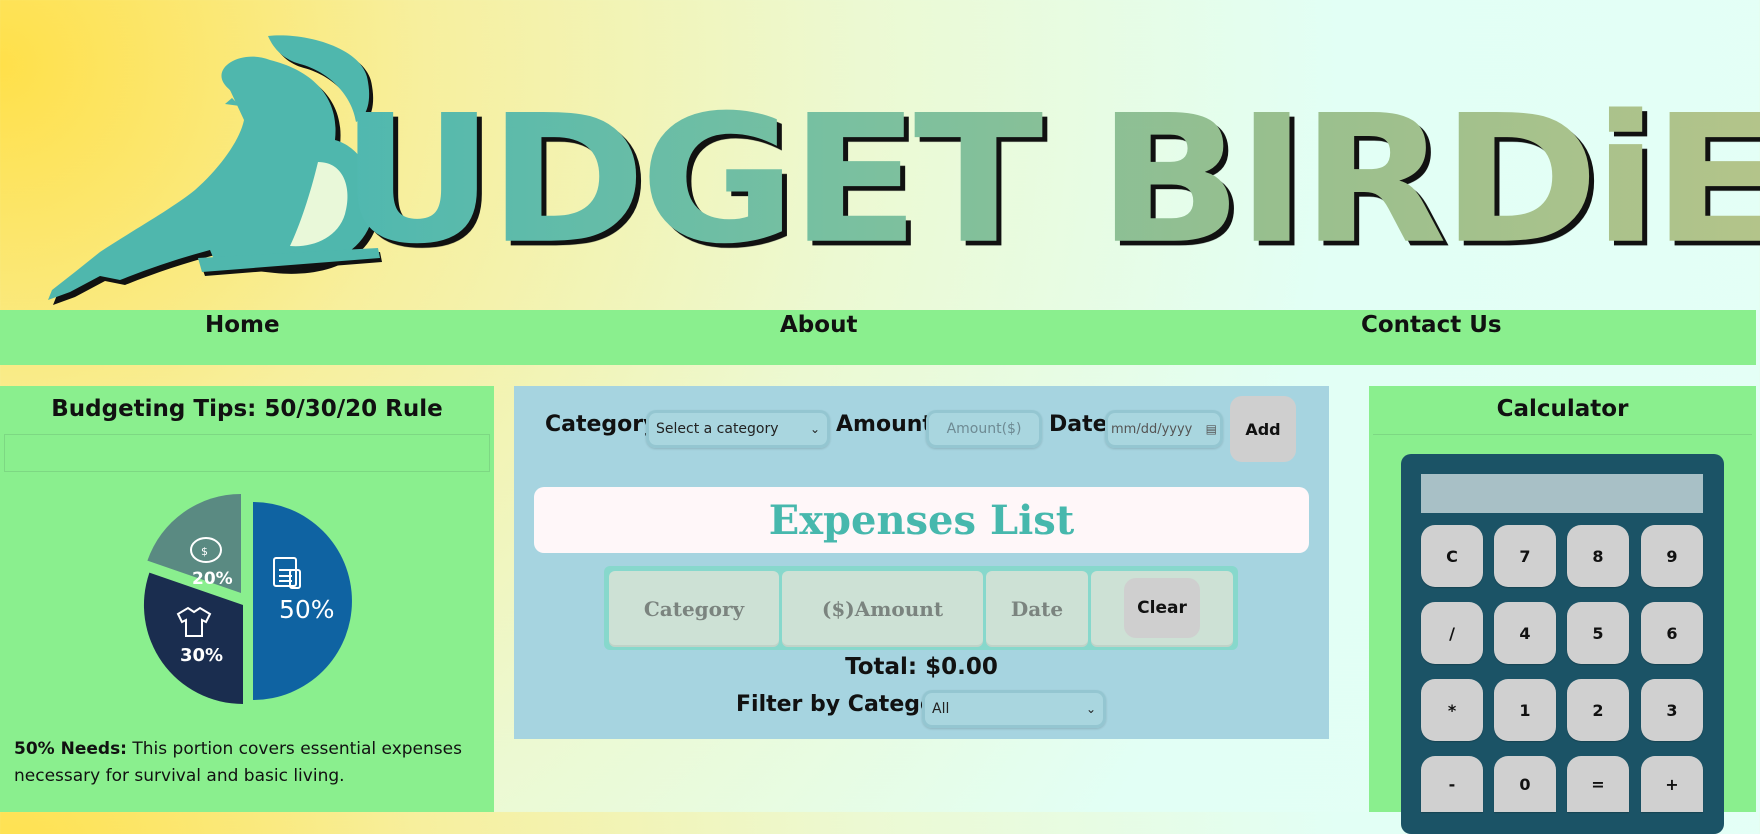  Describe the element at coordinates (247, 409) in the screenshot. I see `budget-tips-title: Budgeting Tips: 50/30/20 Rule` at that location.